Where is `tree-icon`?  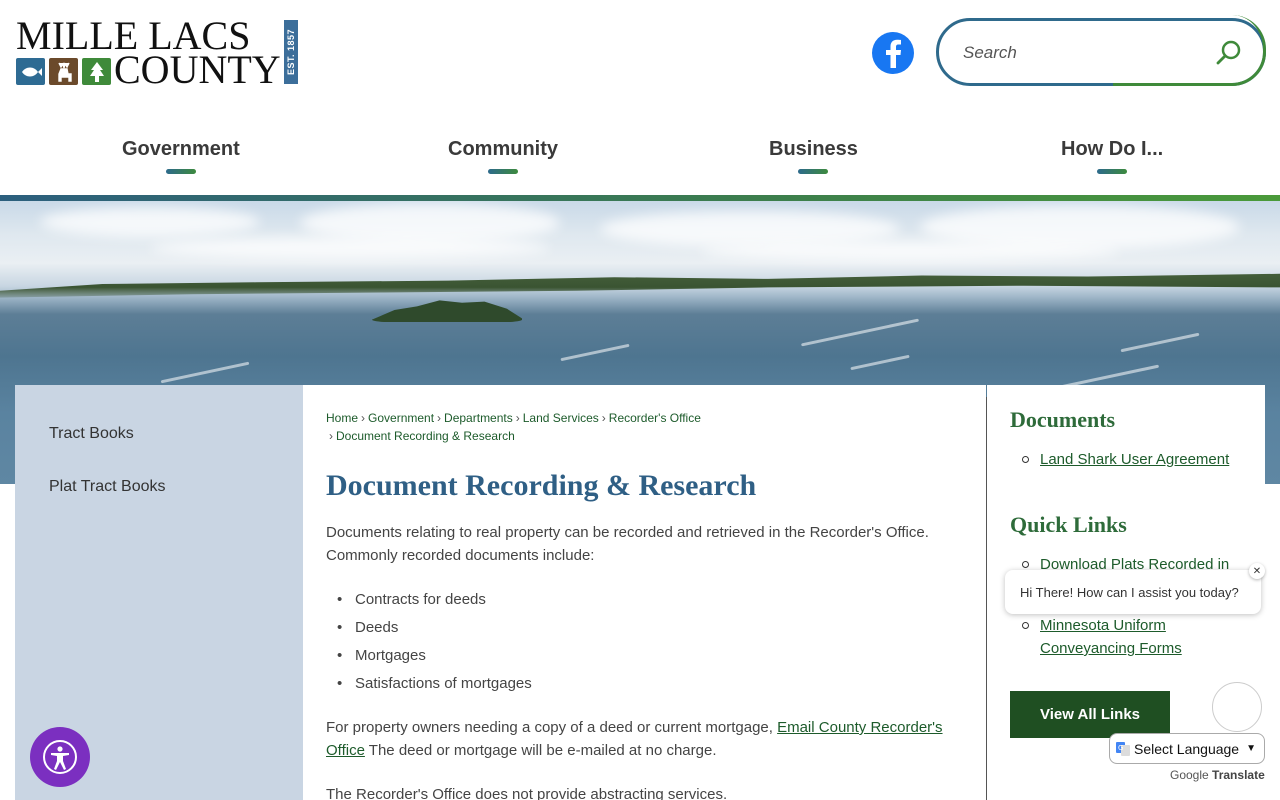
tree-icon is located at coordinates (96, 71).